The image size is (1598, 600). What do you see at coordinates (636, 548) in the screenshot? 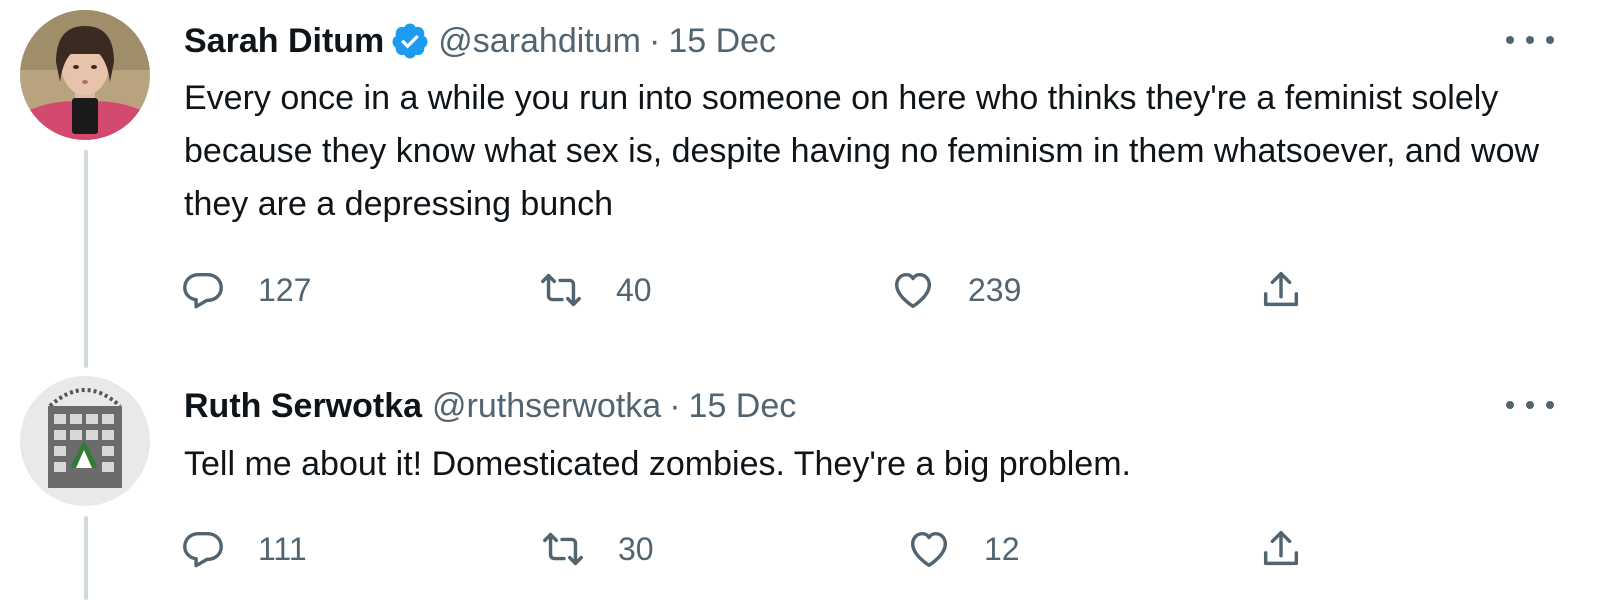
I see `retweet-count: 30` at bounding box center [636, 548].